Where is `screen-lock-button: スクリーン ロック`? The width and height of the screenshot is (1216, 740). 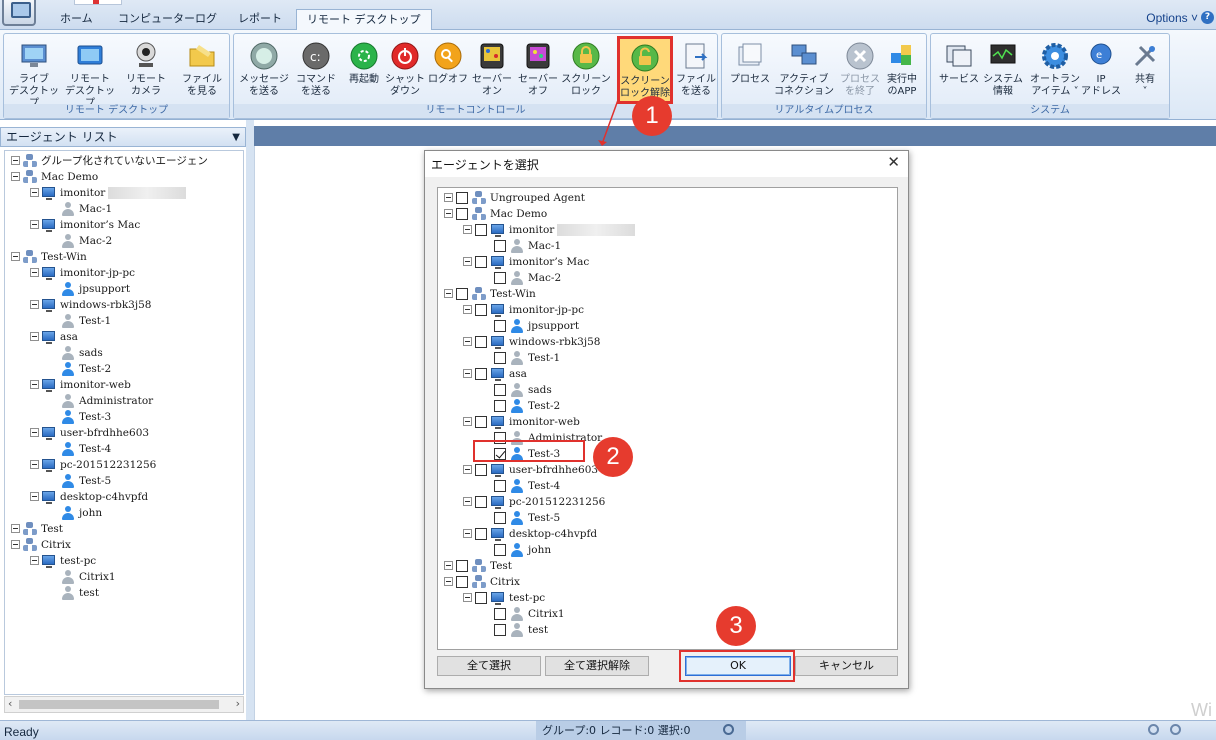
screen-lock-button: スクリーン ロック is located at coordinates (586, 70).